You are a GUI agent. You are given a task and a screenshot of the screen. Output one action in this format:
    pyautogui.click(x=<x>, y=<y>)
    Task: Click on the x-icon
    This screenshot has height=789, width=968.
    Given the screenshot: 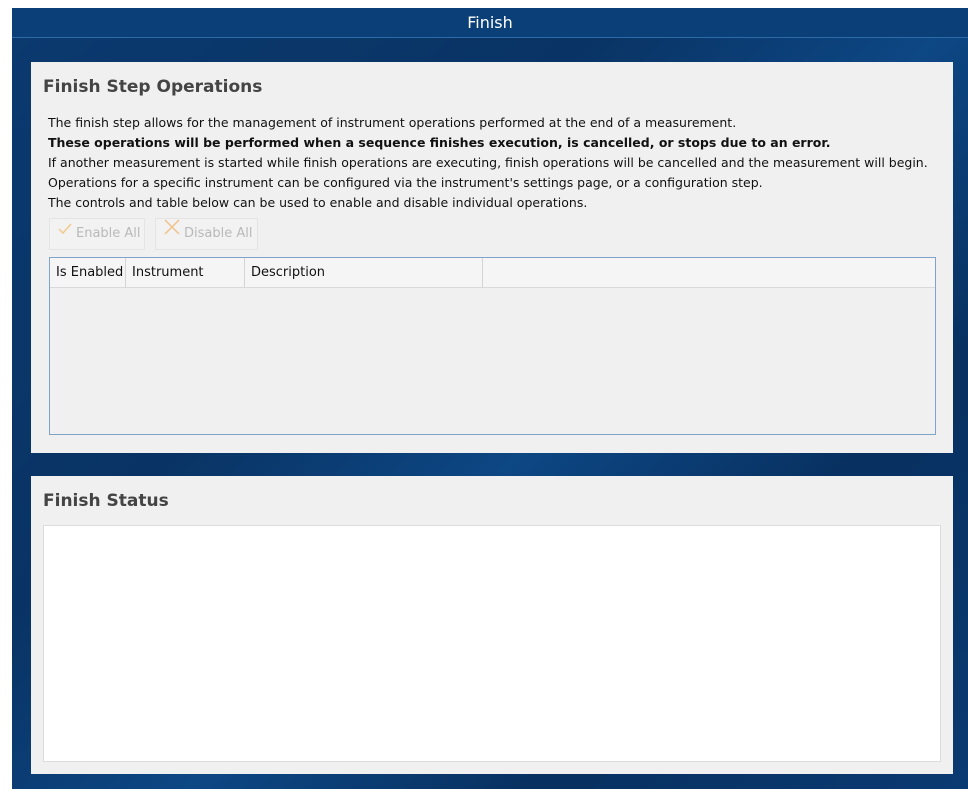 What is the action you would take?
    pyautogui.click(x=172, y=232)
    